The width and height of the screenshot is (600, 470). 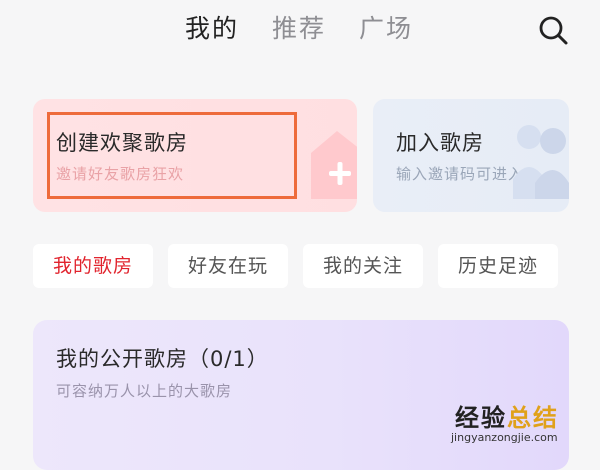 I want to click on tab-square: 广场, so click(x=386, y=29).